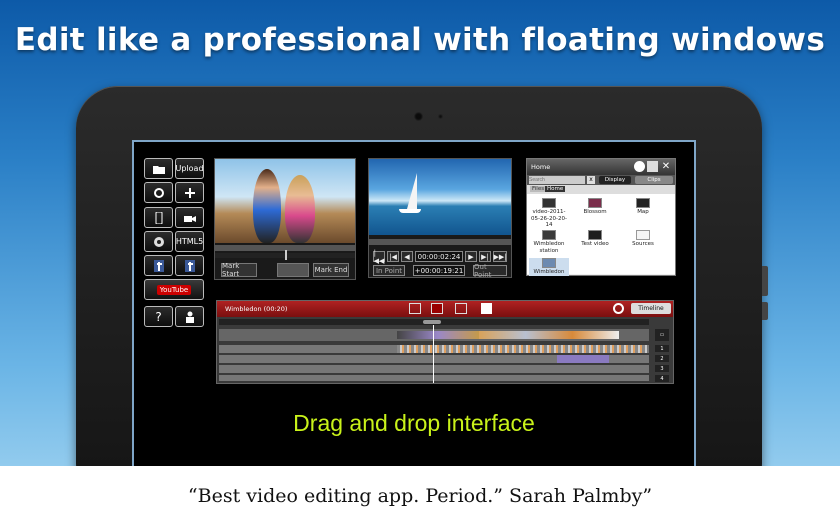  I want to click on undo-icon, so click(618, 308).